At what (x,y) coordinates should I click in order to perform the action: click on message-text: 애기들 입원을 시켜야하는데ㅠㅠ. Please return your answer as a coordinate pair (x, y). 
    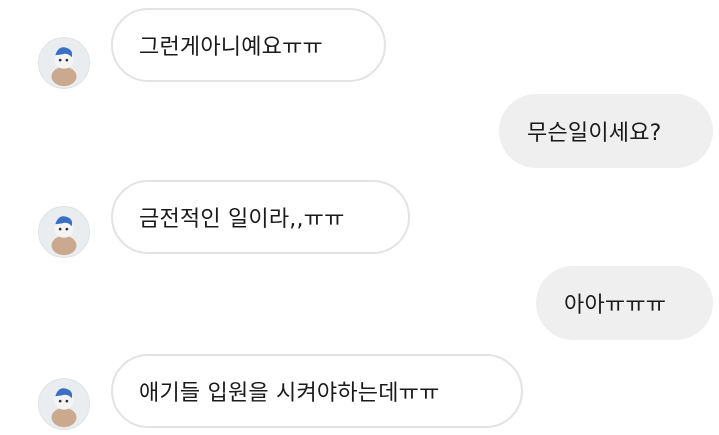
    Looking at the image, I should click on (289, 393).